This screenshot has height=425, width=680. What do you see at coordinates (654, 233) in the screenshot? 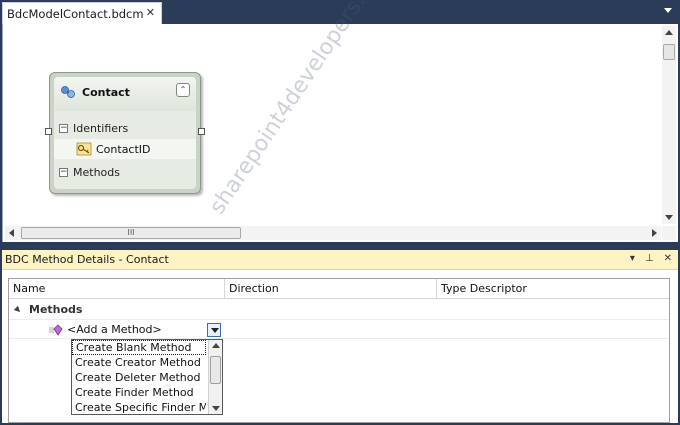
I see `scroll-right-icon` at bounding box center [654, 233].